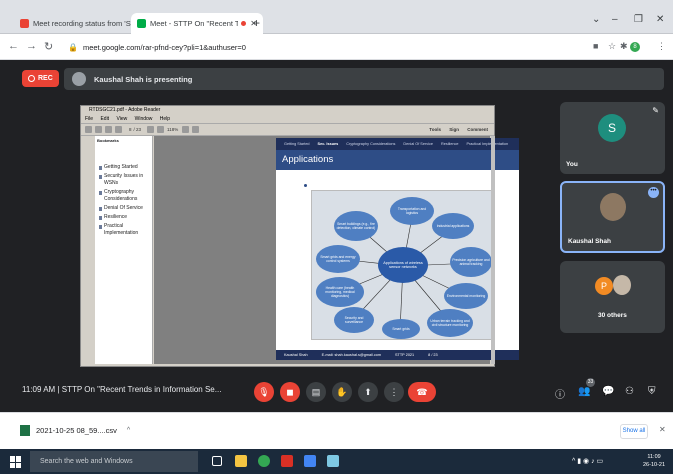 The image size is (673, 474). Describe the element at coordinates (241, 461) in the screenshot. I see `file-explorer-icon` at that location.